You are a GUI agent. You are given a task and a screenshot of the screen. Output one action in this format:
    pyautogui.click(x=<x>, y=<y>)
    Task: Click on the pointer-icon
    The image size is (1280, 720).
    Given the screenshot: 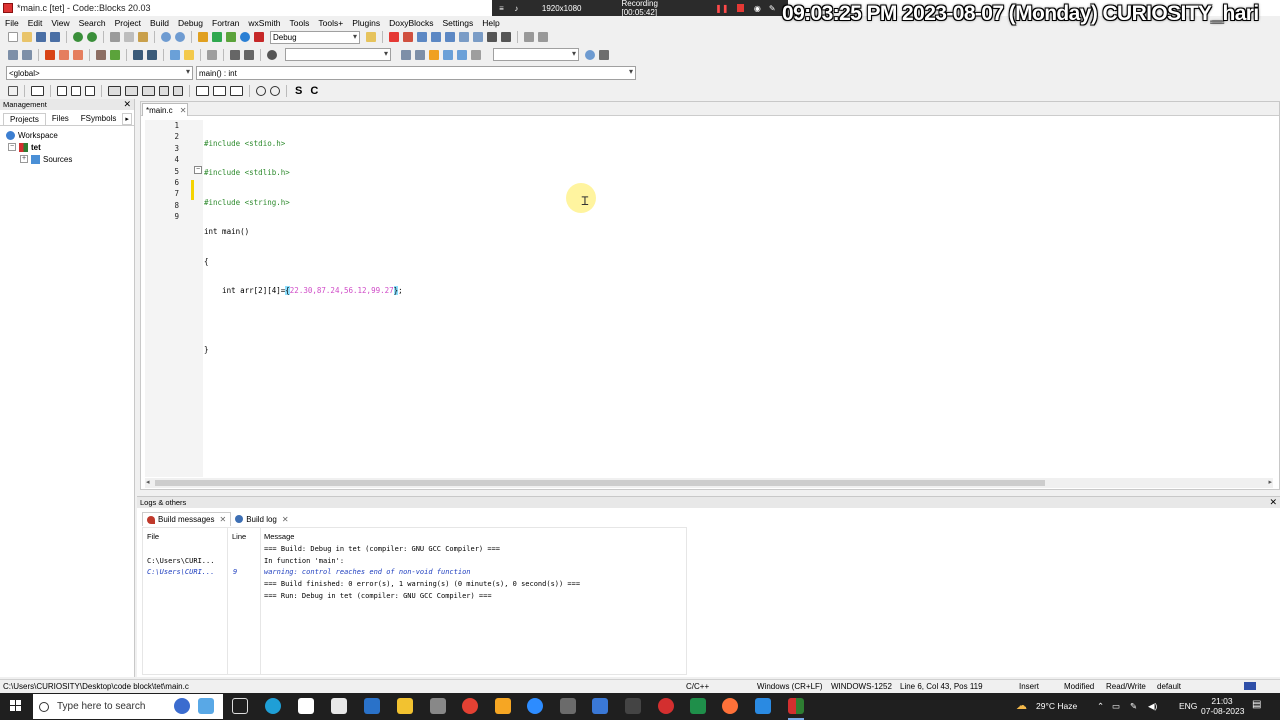 What is the action you would take?
    pyautogui.click(x=13, y=90)
    